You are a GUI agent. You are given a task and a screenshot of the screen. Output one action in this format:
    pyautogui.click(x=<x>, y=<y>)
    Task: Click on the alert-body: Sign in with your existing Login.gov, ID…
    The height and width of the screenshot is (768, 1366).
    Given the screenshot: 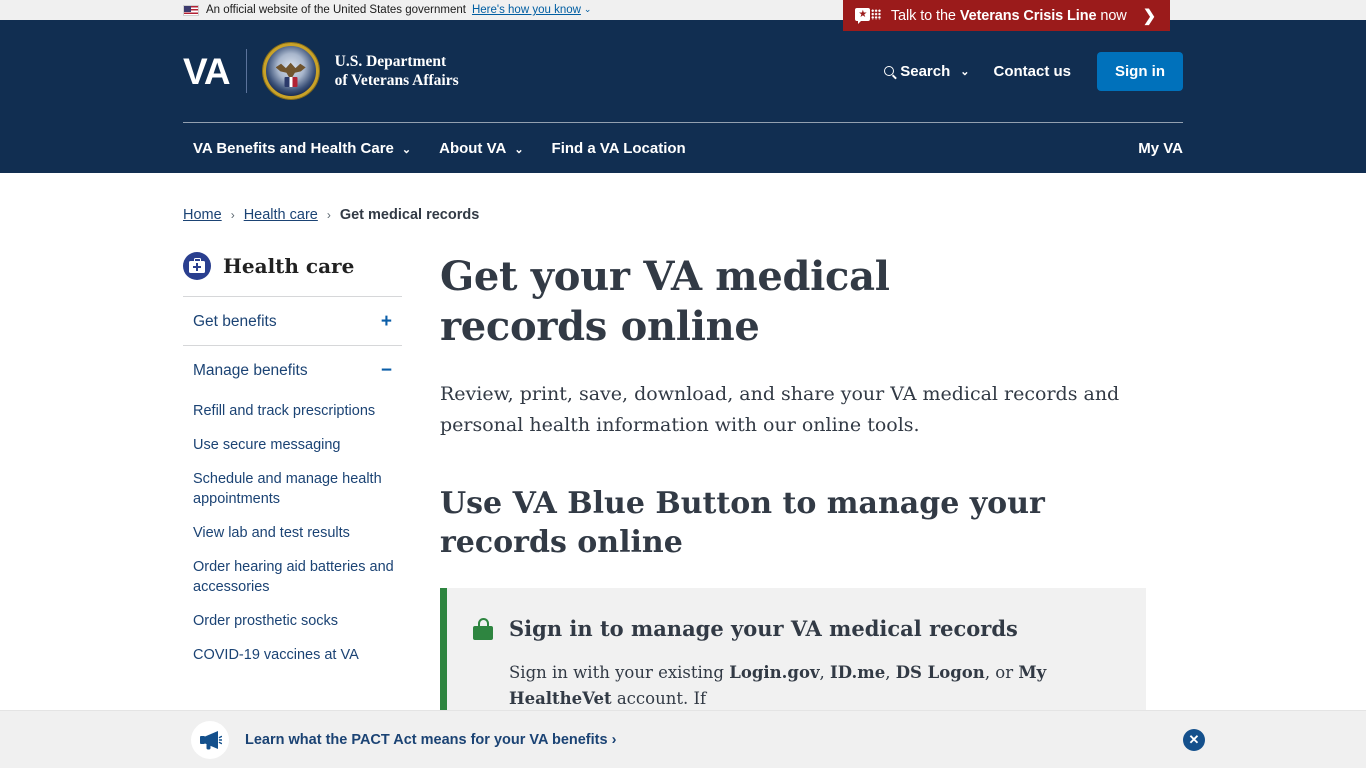 What is the action you would take?
    pyautogui.click(x=778, y=685)
    